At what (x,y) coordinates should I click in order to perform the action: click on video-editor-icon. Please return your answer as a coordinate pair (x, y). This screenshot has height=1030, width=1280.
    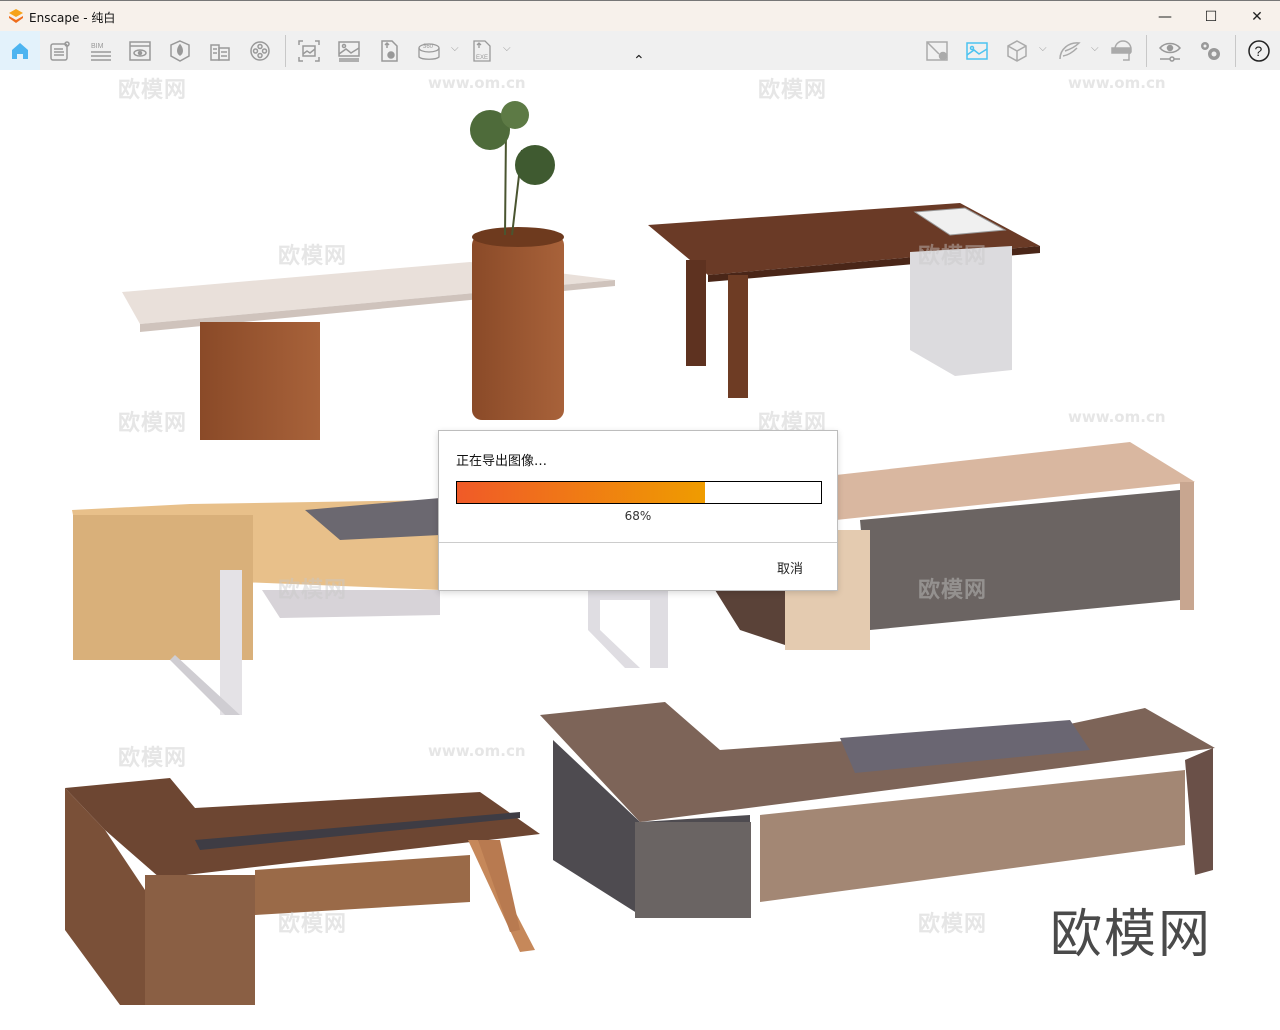
    Looking at the image, I should click on (260, 51).